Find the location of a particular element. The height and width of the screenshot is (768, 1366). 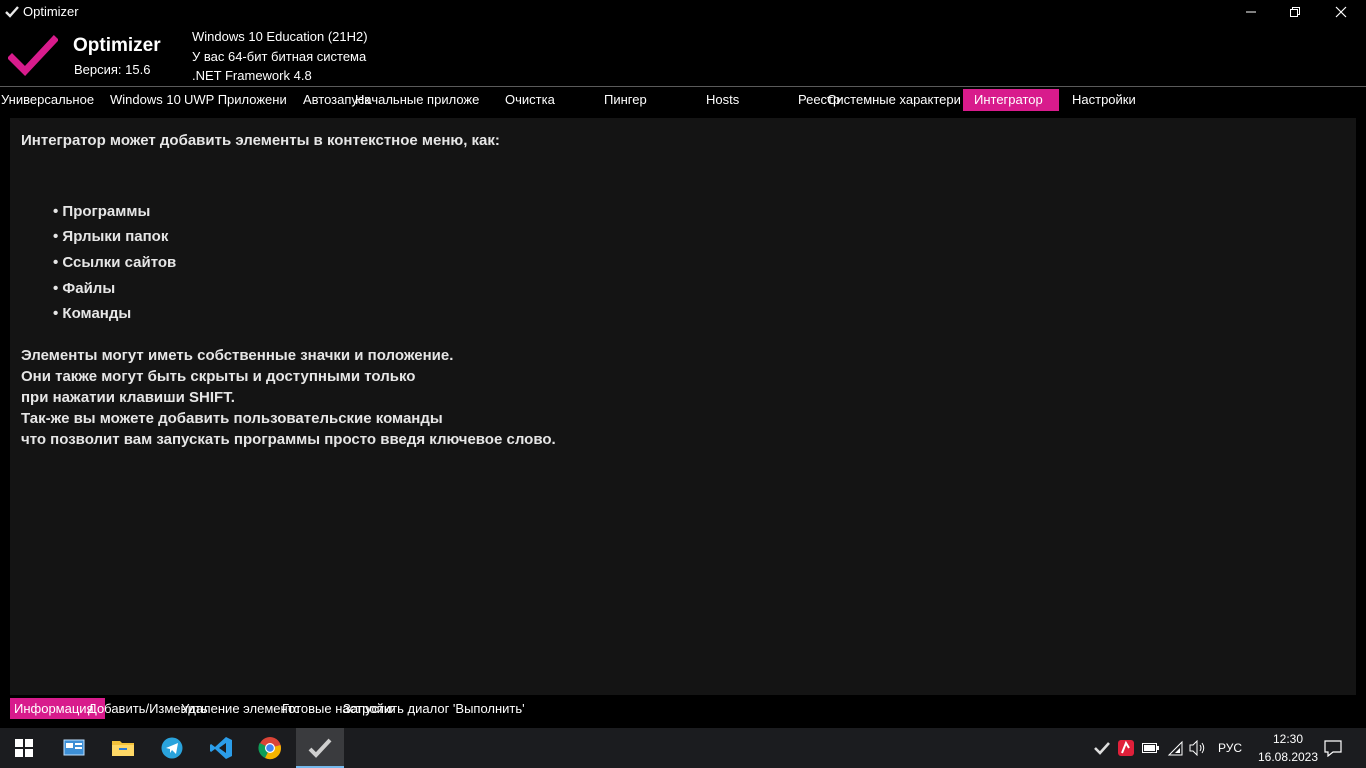

tab-cleaner: Очистка is located at coordinates (540, 100).